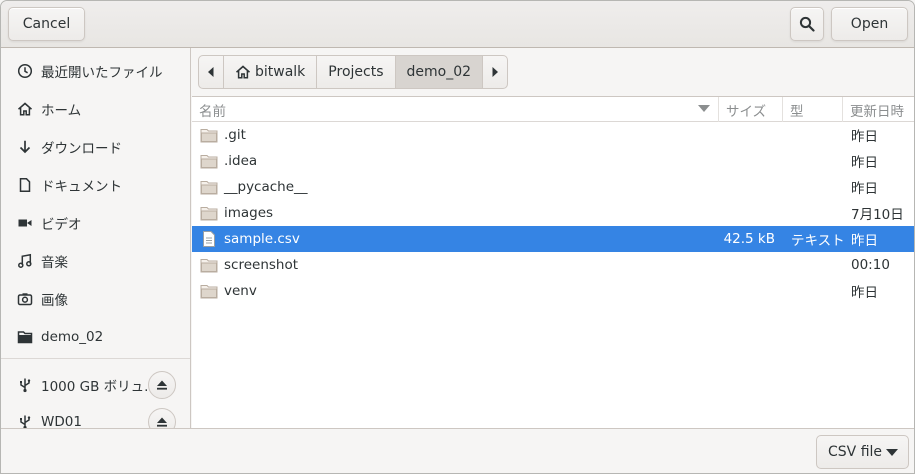 Image resolution: width=915 pixels, height=474 pixels. What do you see at coordinates (25, 185) in the screenshot?
I see `document-icon` at bounding box center [25, 185].